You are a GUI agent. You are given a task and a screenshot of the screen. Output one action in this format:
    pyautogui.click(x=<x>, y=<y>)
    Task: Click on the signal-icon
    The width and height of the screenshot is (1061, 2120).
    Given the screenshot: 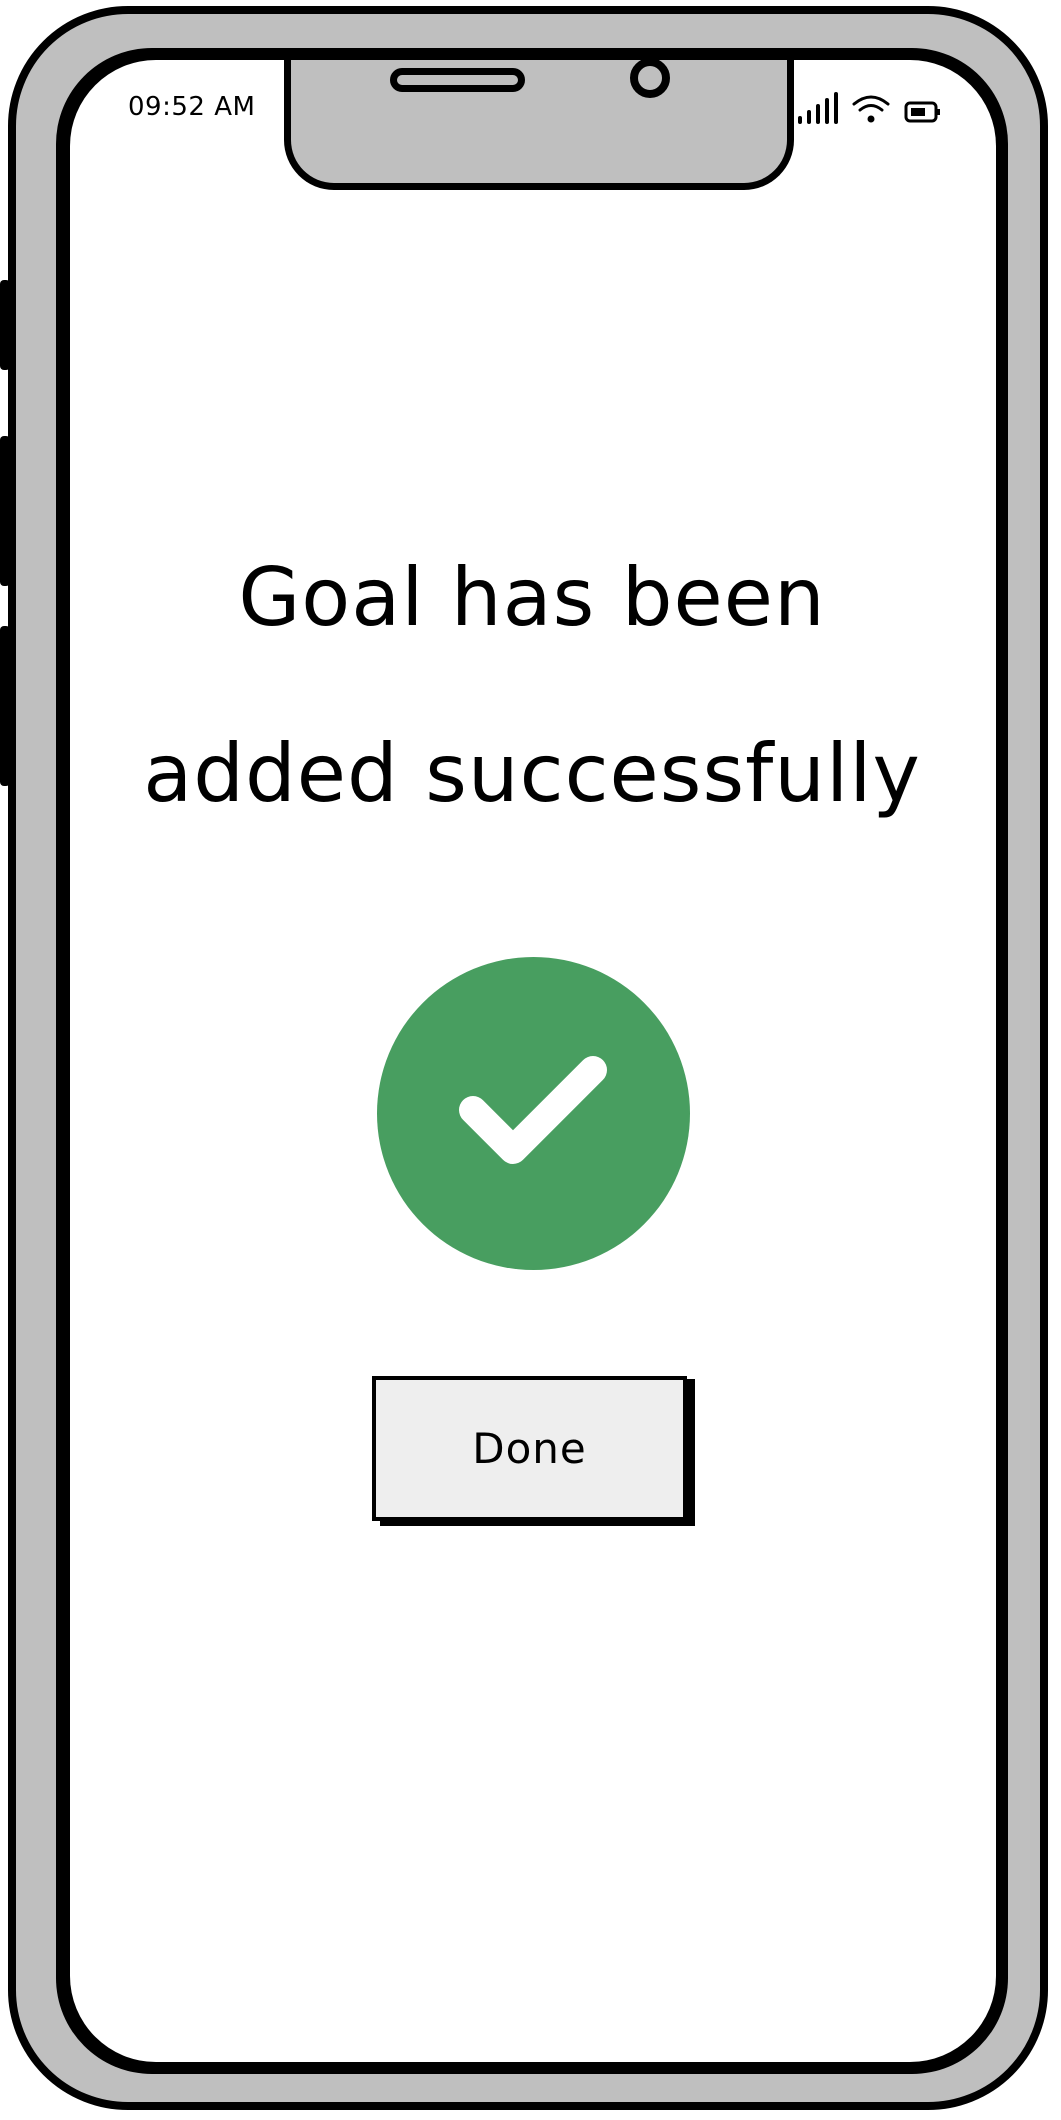 What is the action you would take?
    pyautogui.click(x=818, y=108)
    